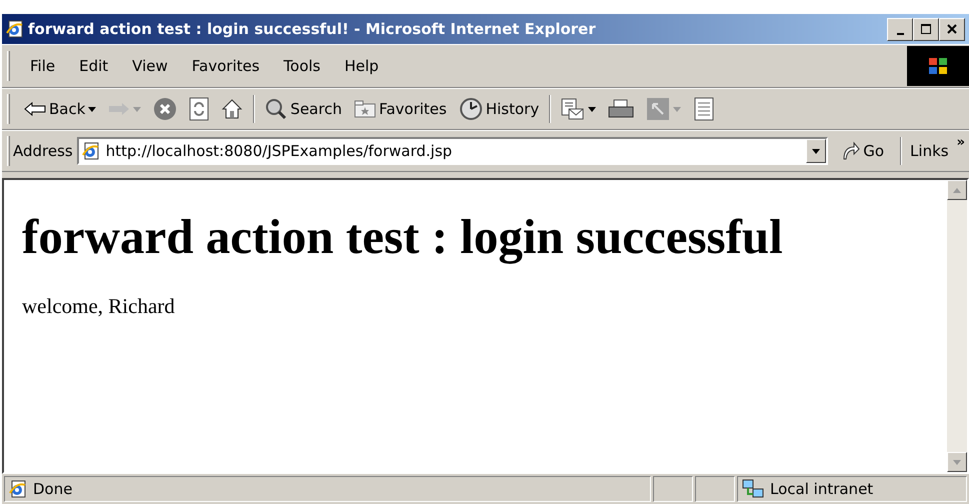 The image size is (969, 504). Describe the element at coordinates (573, 109) in the screenshot. I see `mail-icon` at that location.